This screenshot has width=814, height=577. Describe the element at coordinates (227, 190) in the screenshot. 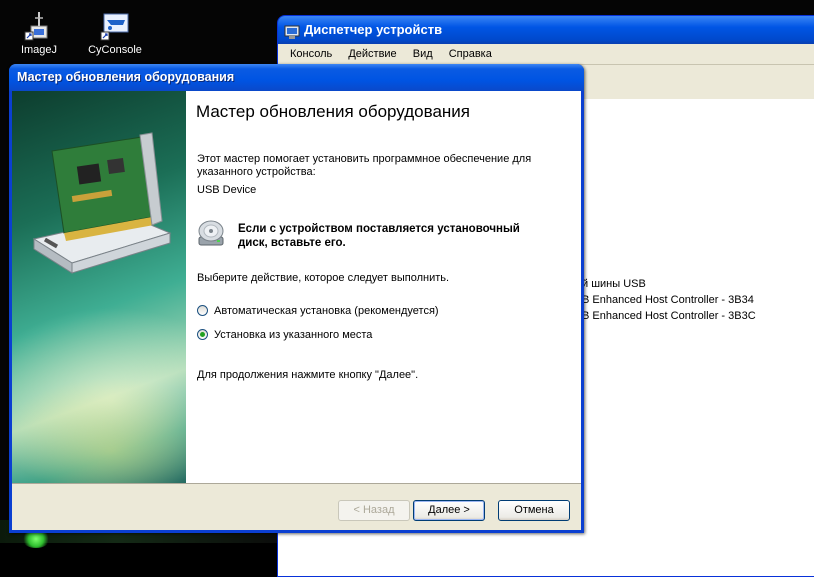

I see `device-name: USB Device` at that location.